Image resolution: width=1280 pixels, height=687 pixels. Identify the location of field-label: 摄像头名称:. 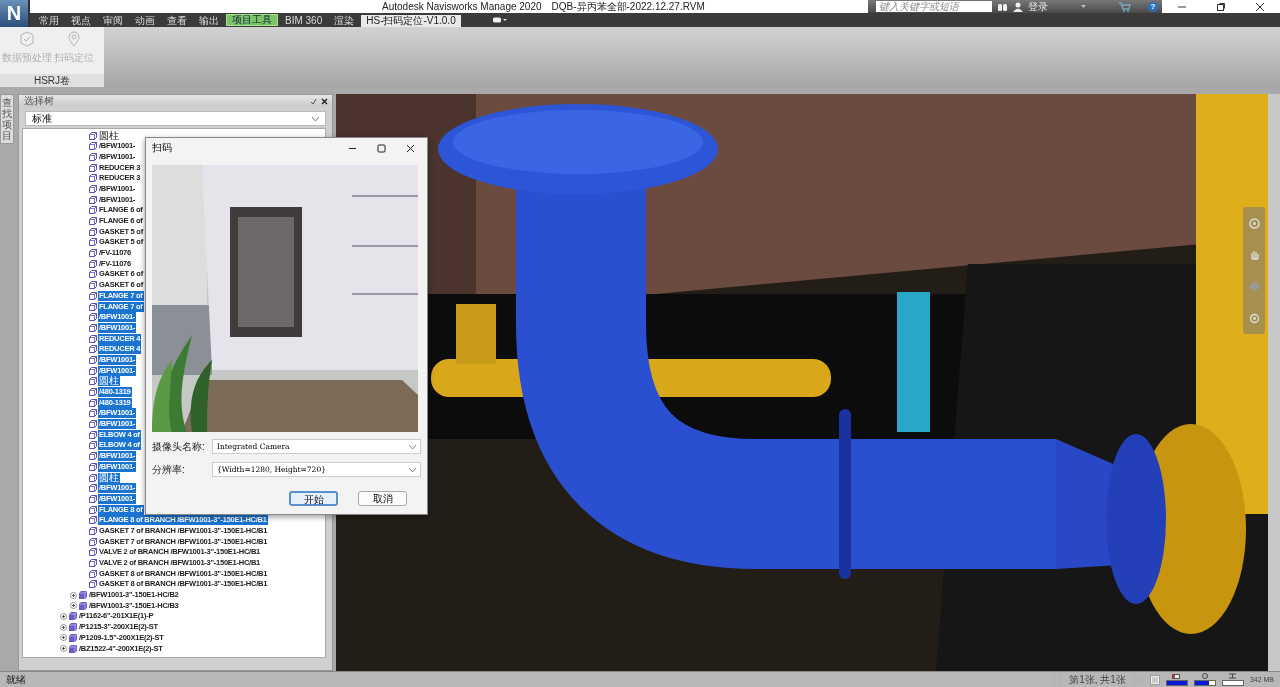
(179, 446).